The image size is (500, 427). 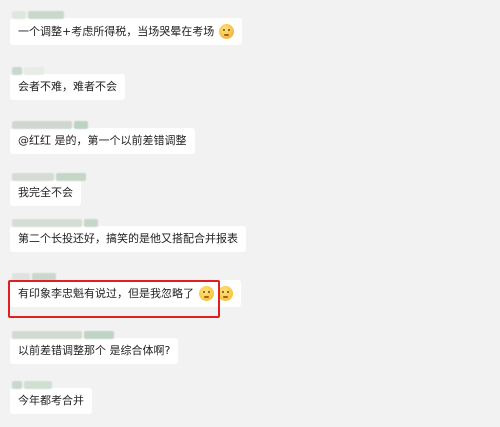 I want to click on message-text: 第二个长投还好，搞笑的是他又搭配合并报表, so click(x=128, y=238).